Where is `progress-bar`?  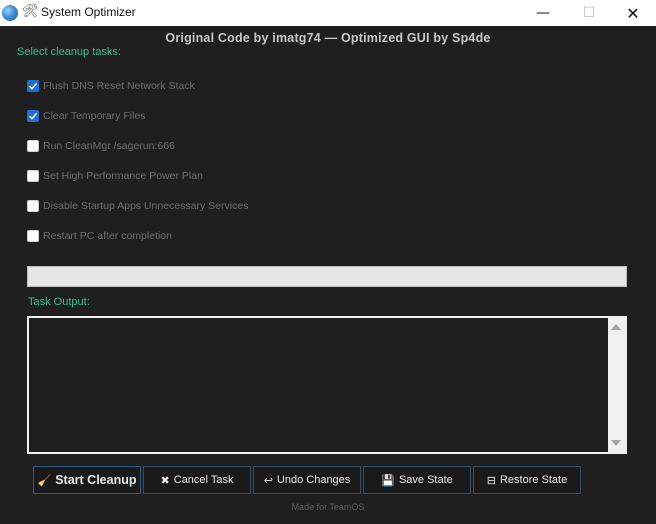 progress-bar is located at coordinates (327, 276).